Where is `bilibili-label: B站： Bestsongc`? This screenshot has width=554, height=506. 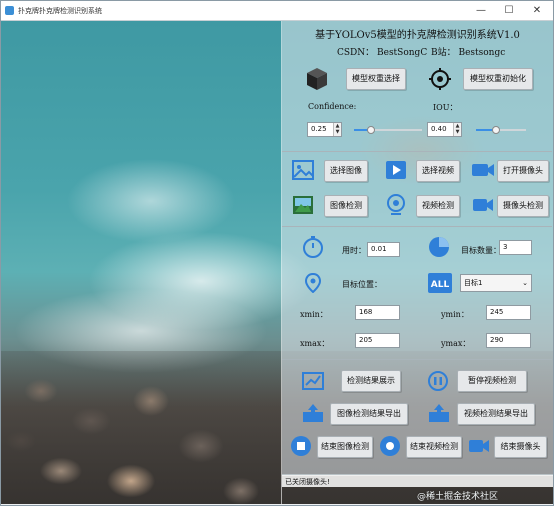 bilibili-label: B站： Bestsongc is located at coordinates (468, 53).